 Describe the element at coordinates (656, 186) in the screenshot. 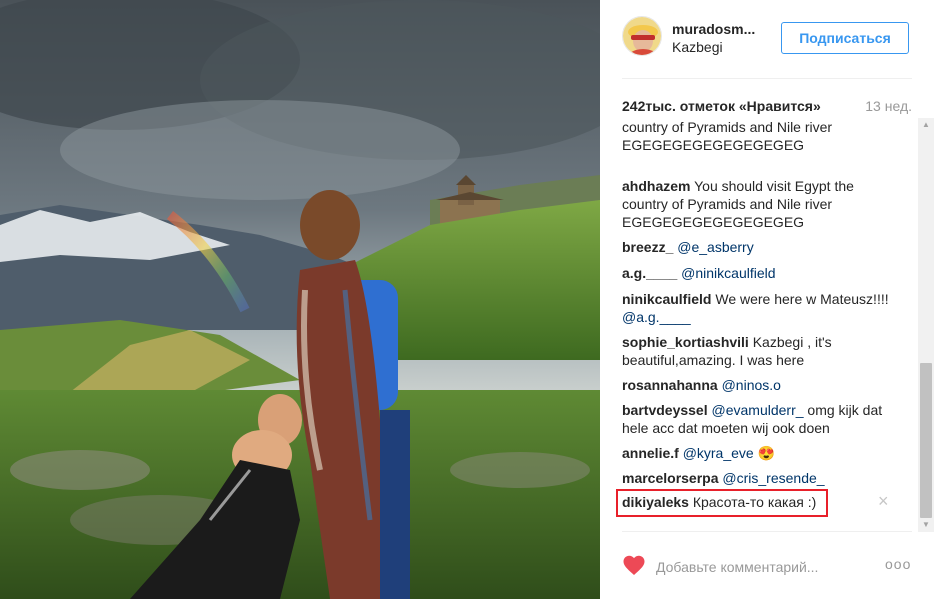

I see `comment-username: ahdhazem` at that location.